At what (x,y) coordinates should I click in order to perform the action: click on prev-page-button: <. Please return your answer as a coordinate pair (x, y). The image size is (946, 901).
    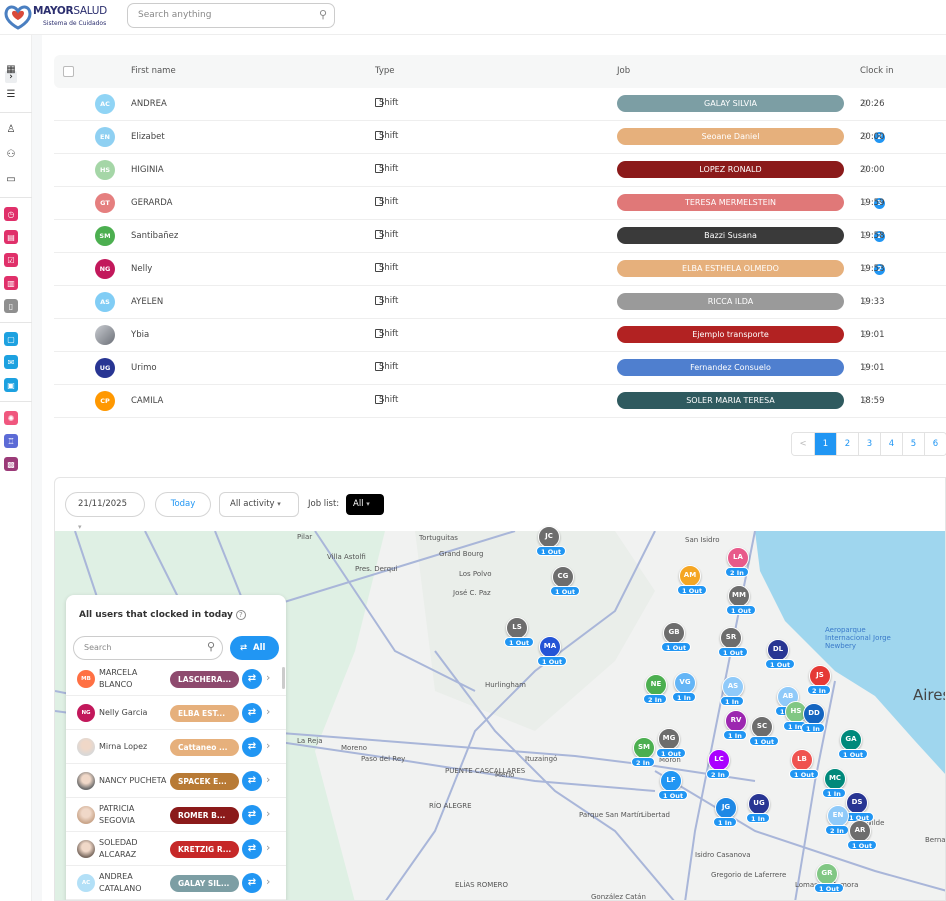
    Looking at the image, I should click on (803, 444).